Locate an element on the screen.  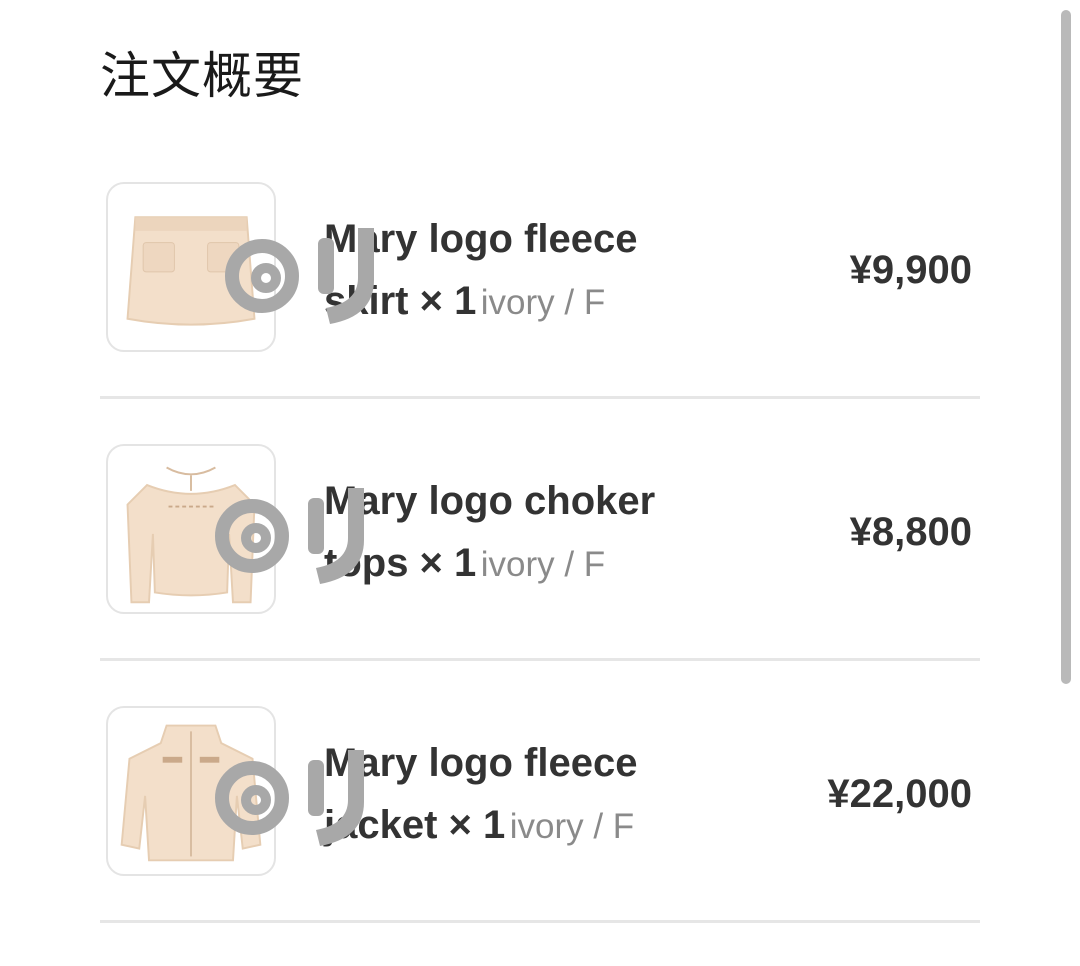
product-price: ¥8,800 is located at coordinates (910, 532).